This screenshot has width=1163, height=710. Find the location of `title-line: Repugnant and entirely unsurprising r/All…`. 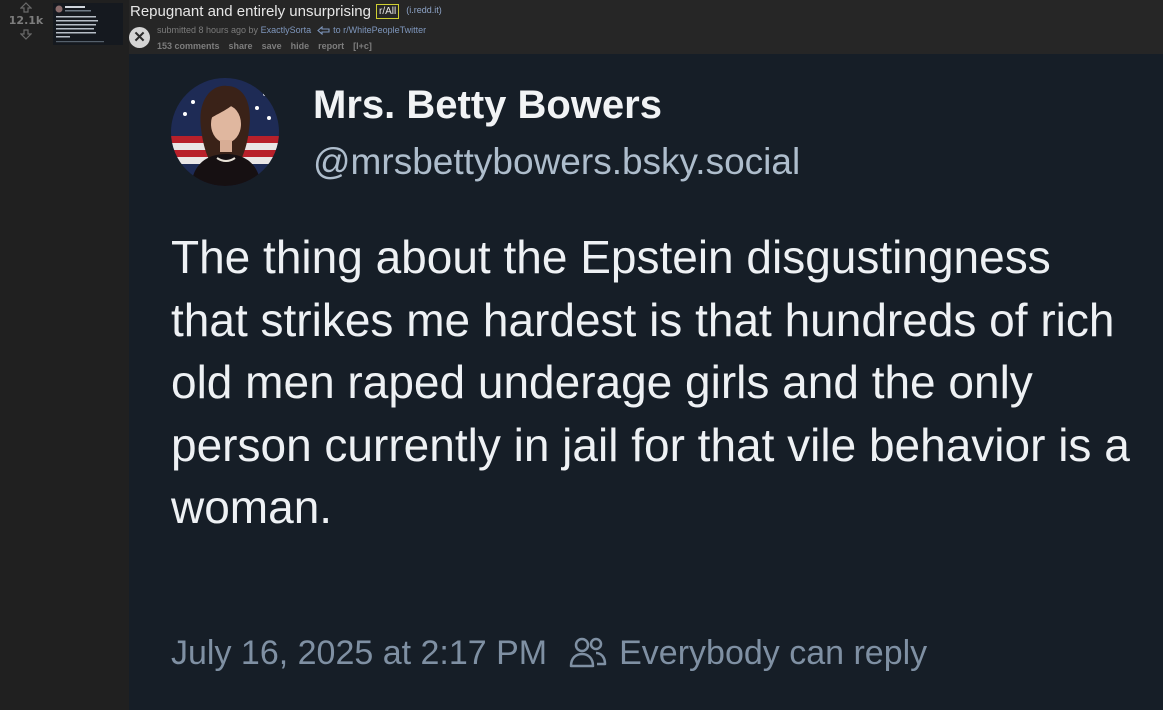

title-line: Repugnant and entirely unsurprising r/All… is located at coordinates (286, 12).